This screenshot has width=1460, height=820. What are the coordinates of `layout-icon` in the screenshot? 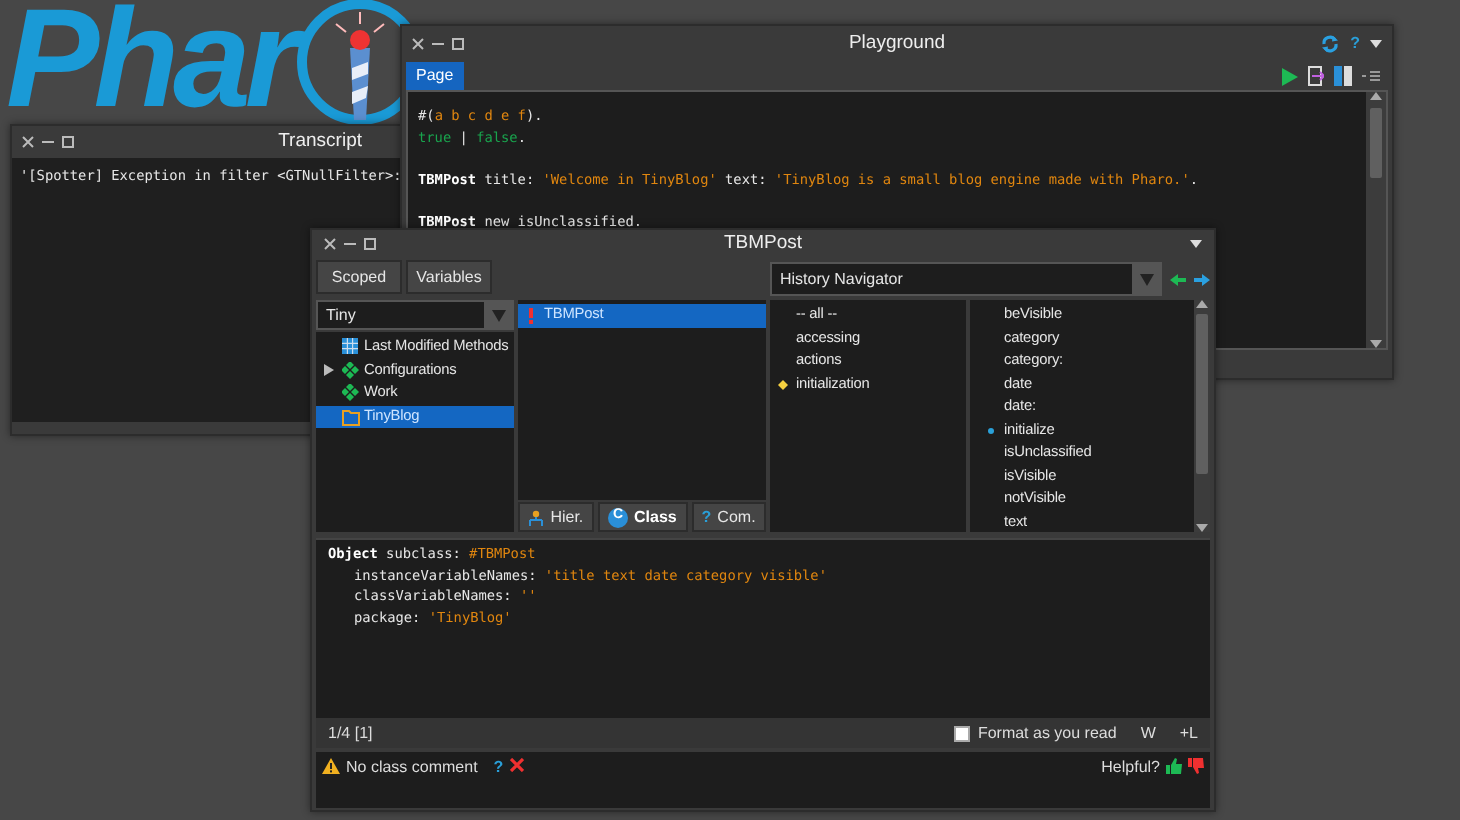 It's located at (1343, 76).